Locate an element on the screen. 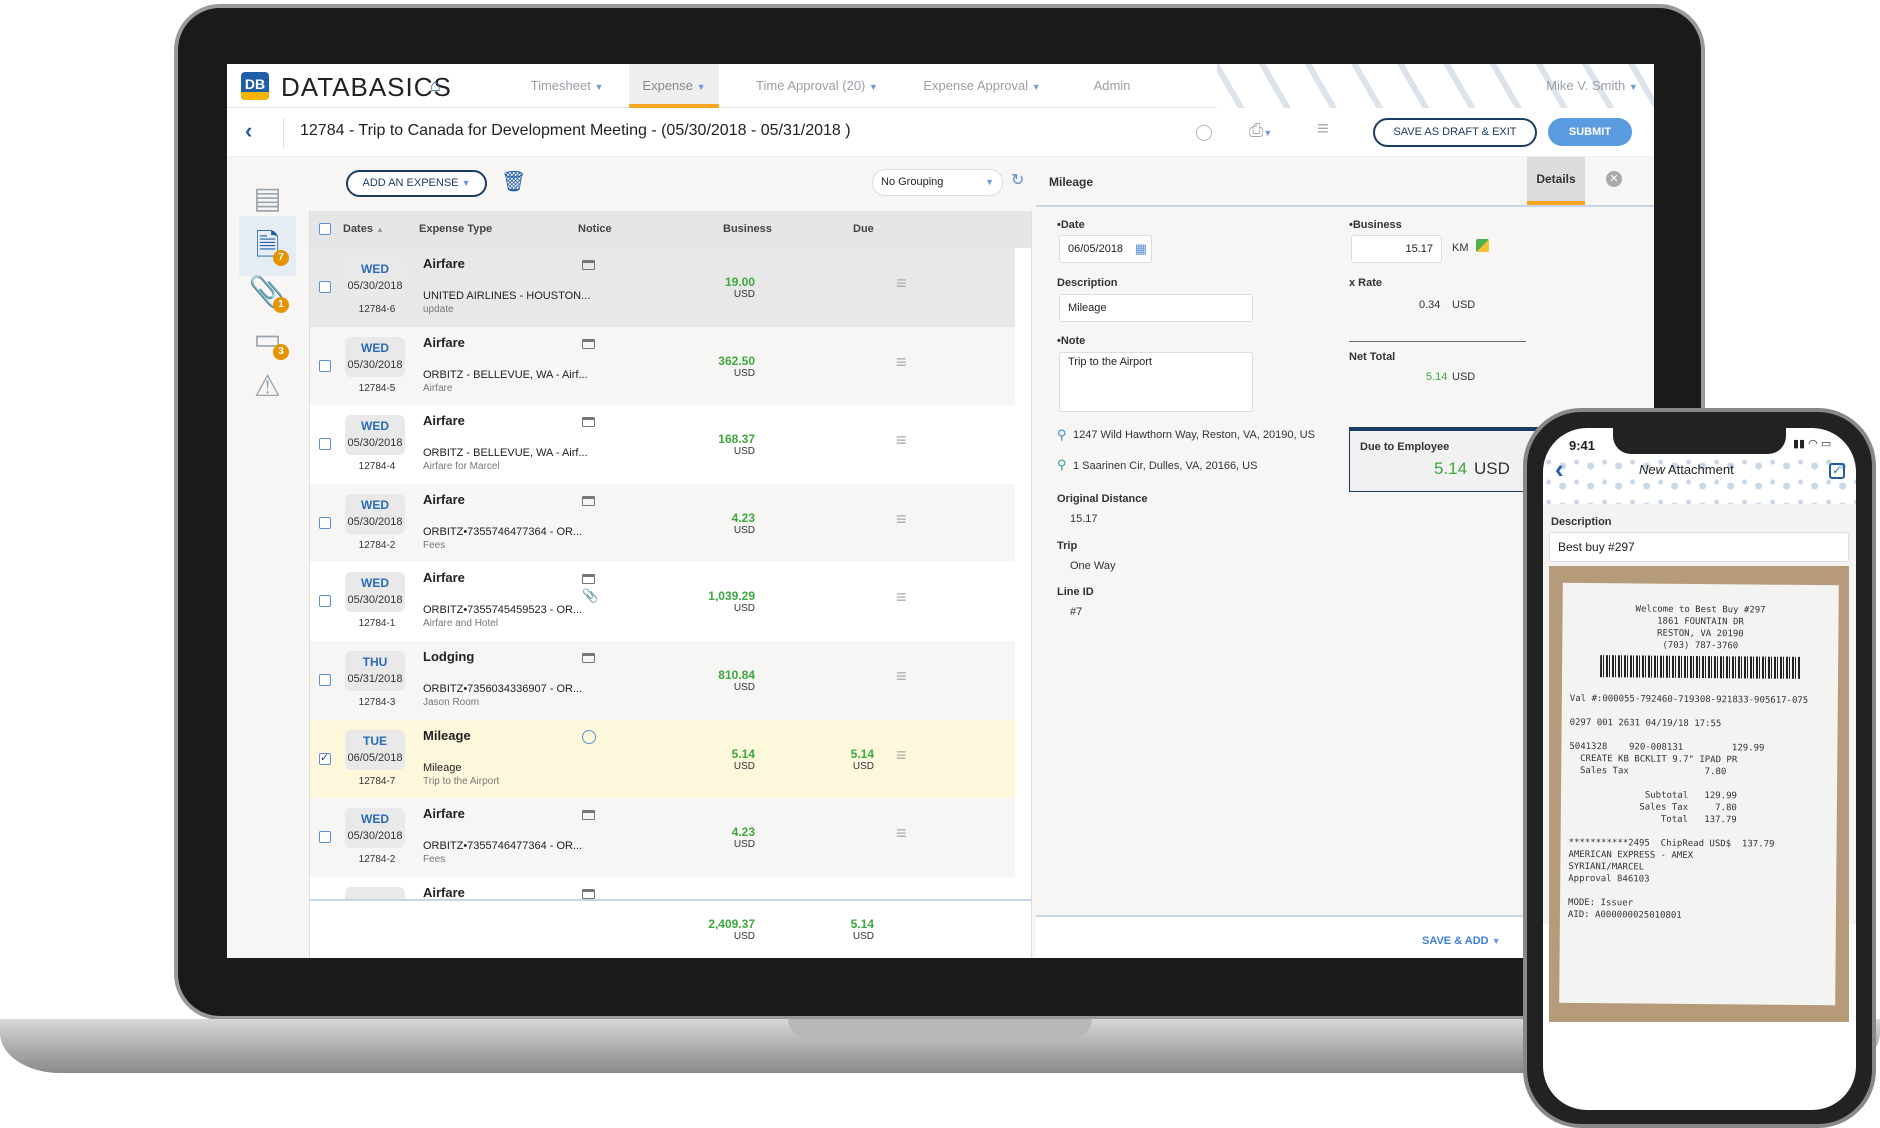 The height and width of the screenshot is (1128, 1880). phone-title: New Attachment is located at coordinates (1686, 469).